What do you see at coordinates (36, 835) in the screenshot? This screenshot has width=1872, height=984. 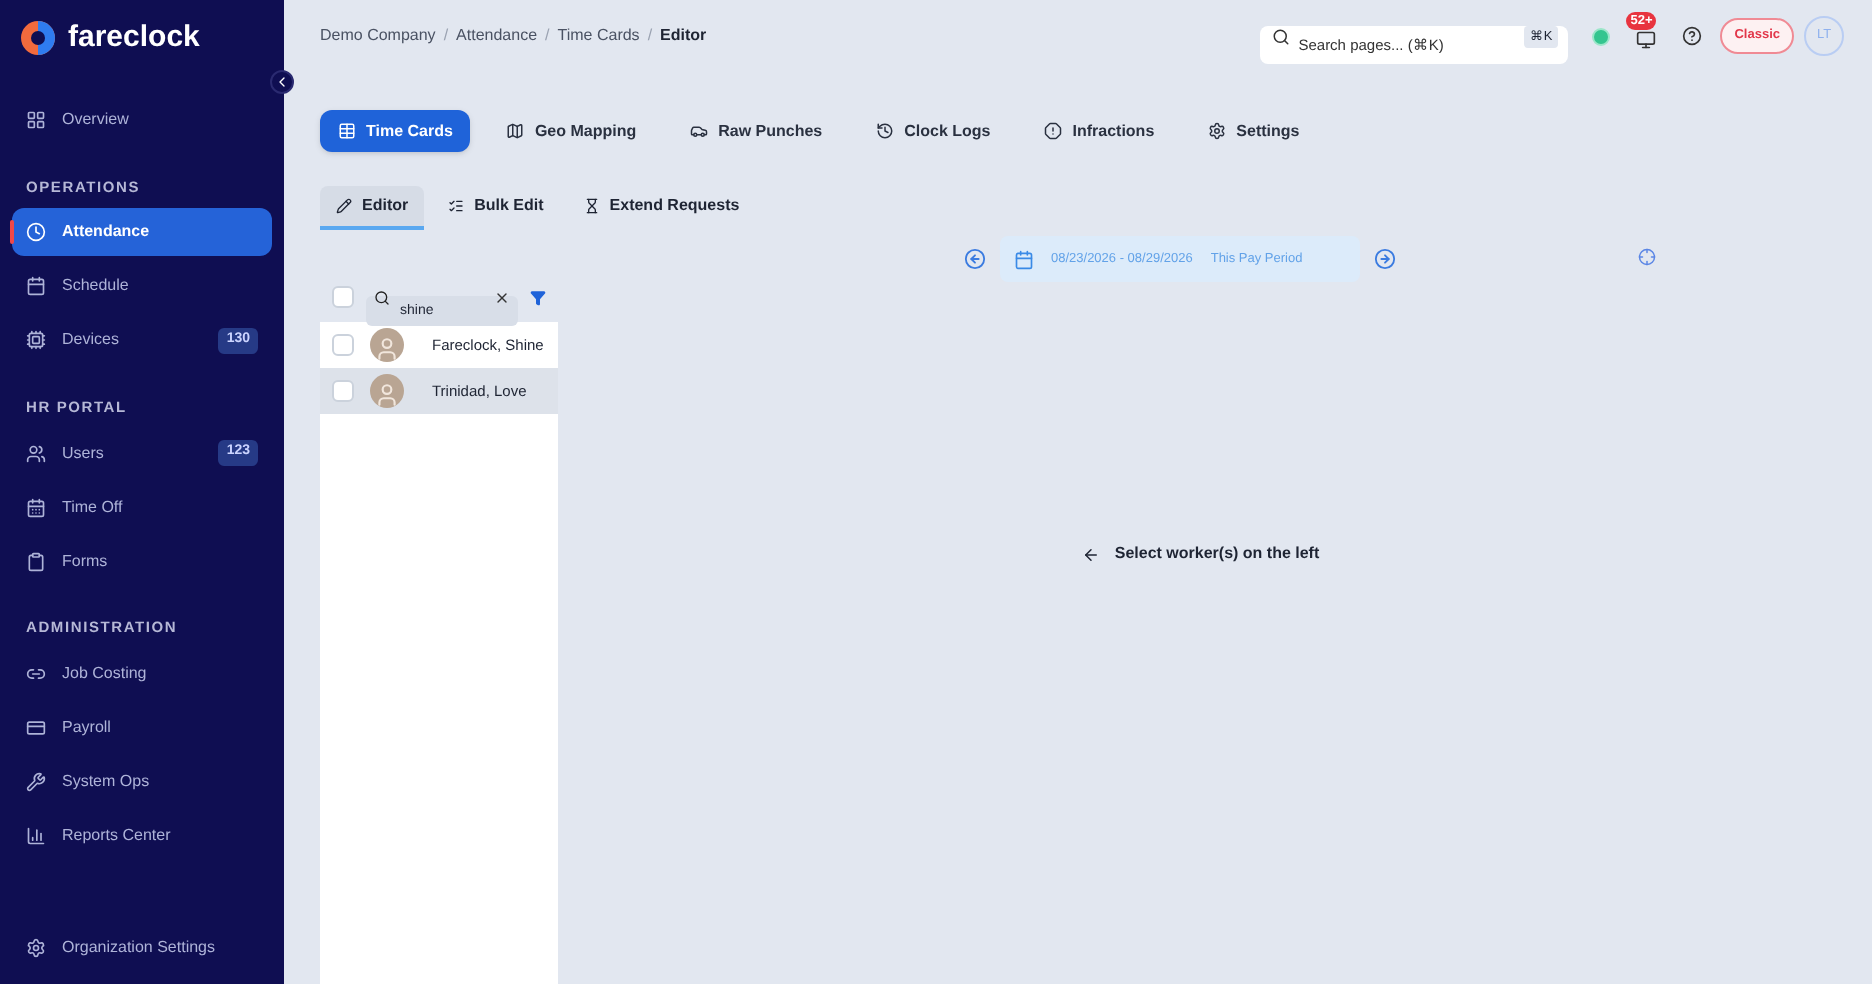 I see `bar-chart-icon` at bounding box center [36, 835].